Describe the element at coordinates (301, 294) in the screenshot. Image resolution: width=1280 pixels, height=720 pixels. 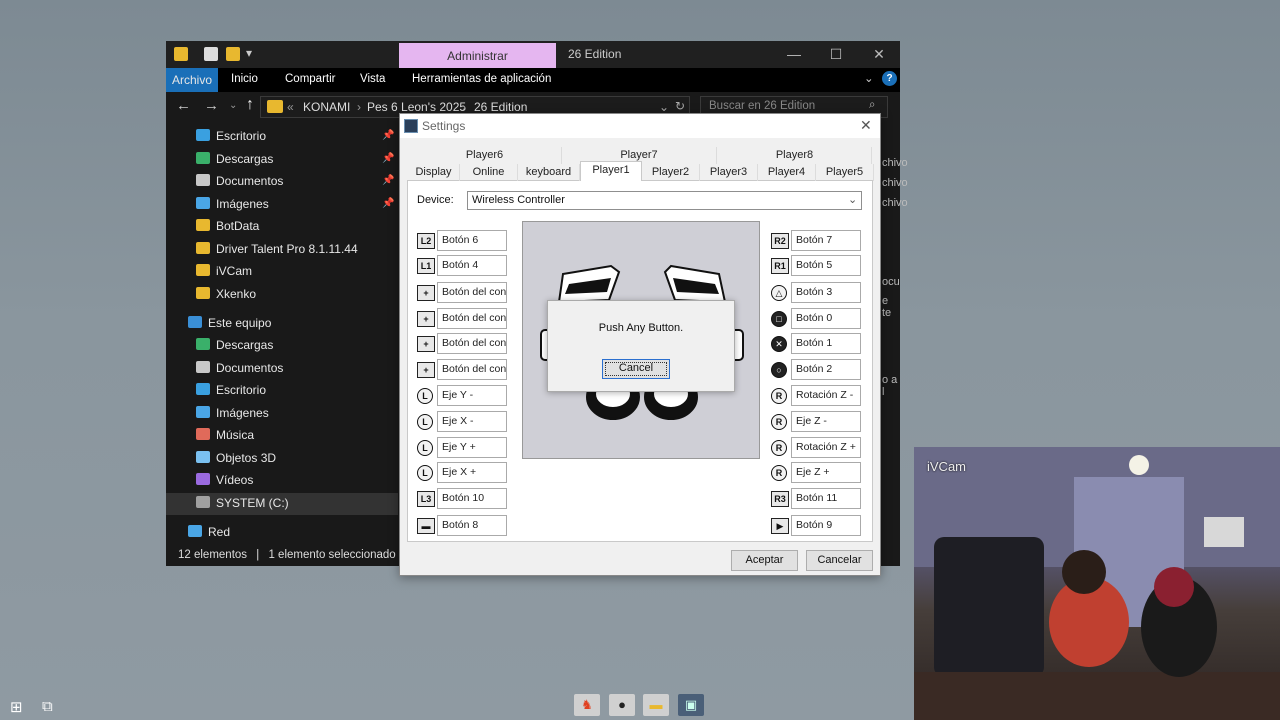
I see `nav-item: Xkenko` at that location.